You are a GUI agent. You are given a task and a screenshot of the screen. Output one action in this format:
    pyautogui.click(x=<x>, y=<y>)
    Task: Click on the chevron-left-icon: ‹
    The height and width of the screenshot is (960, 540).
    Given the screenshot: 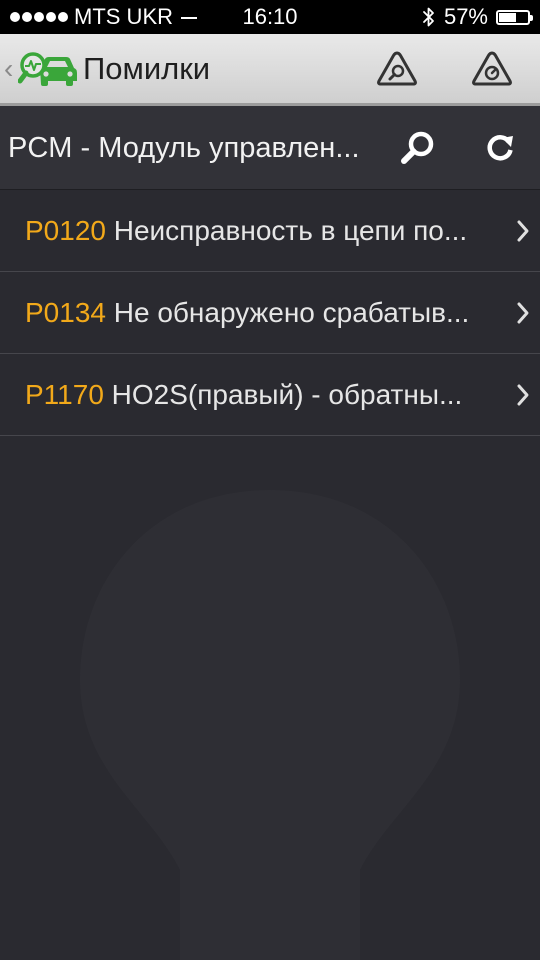 What is the action you would take?
    pyautogui.click(x=8, y=69)
    